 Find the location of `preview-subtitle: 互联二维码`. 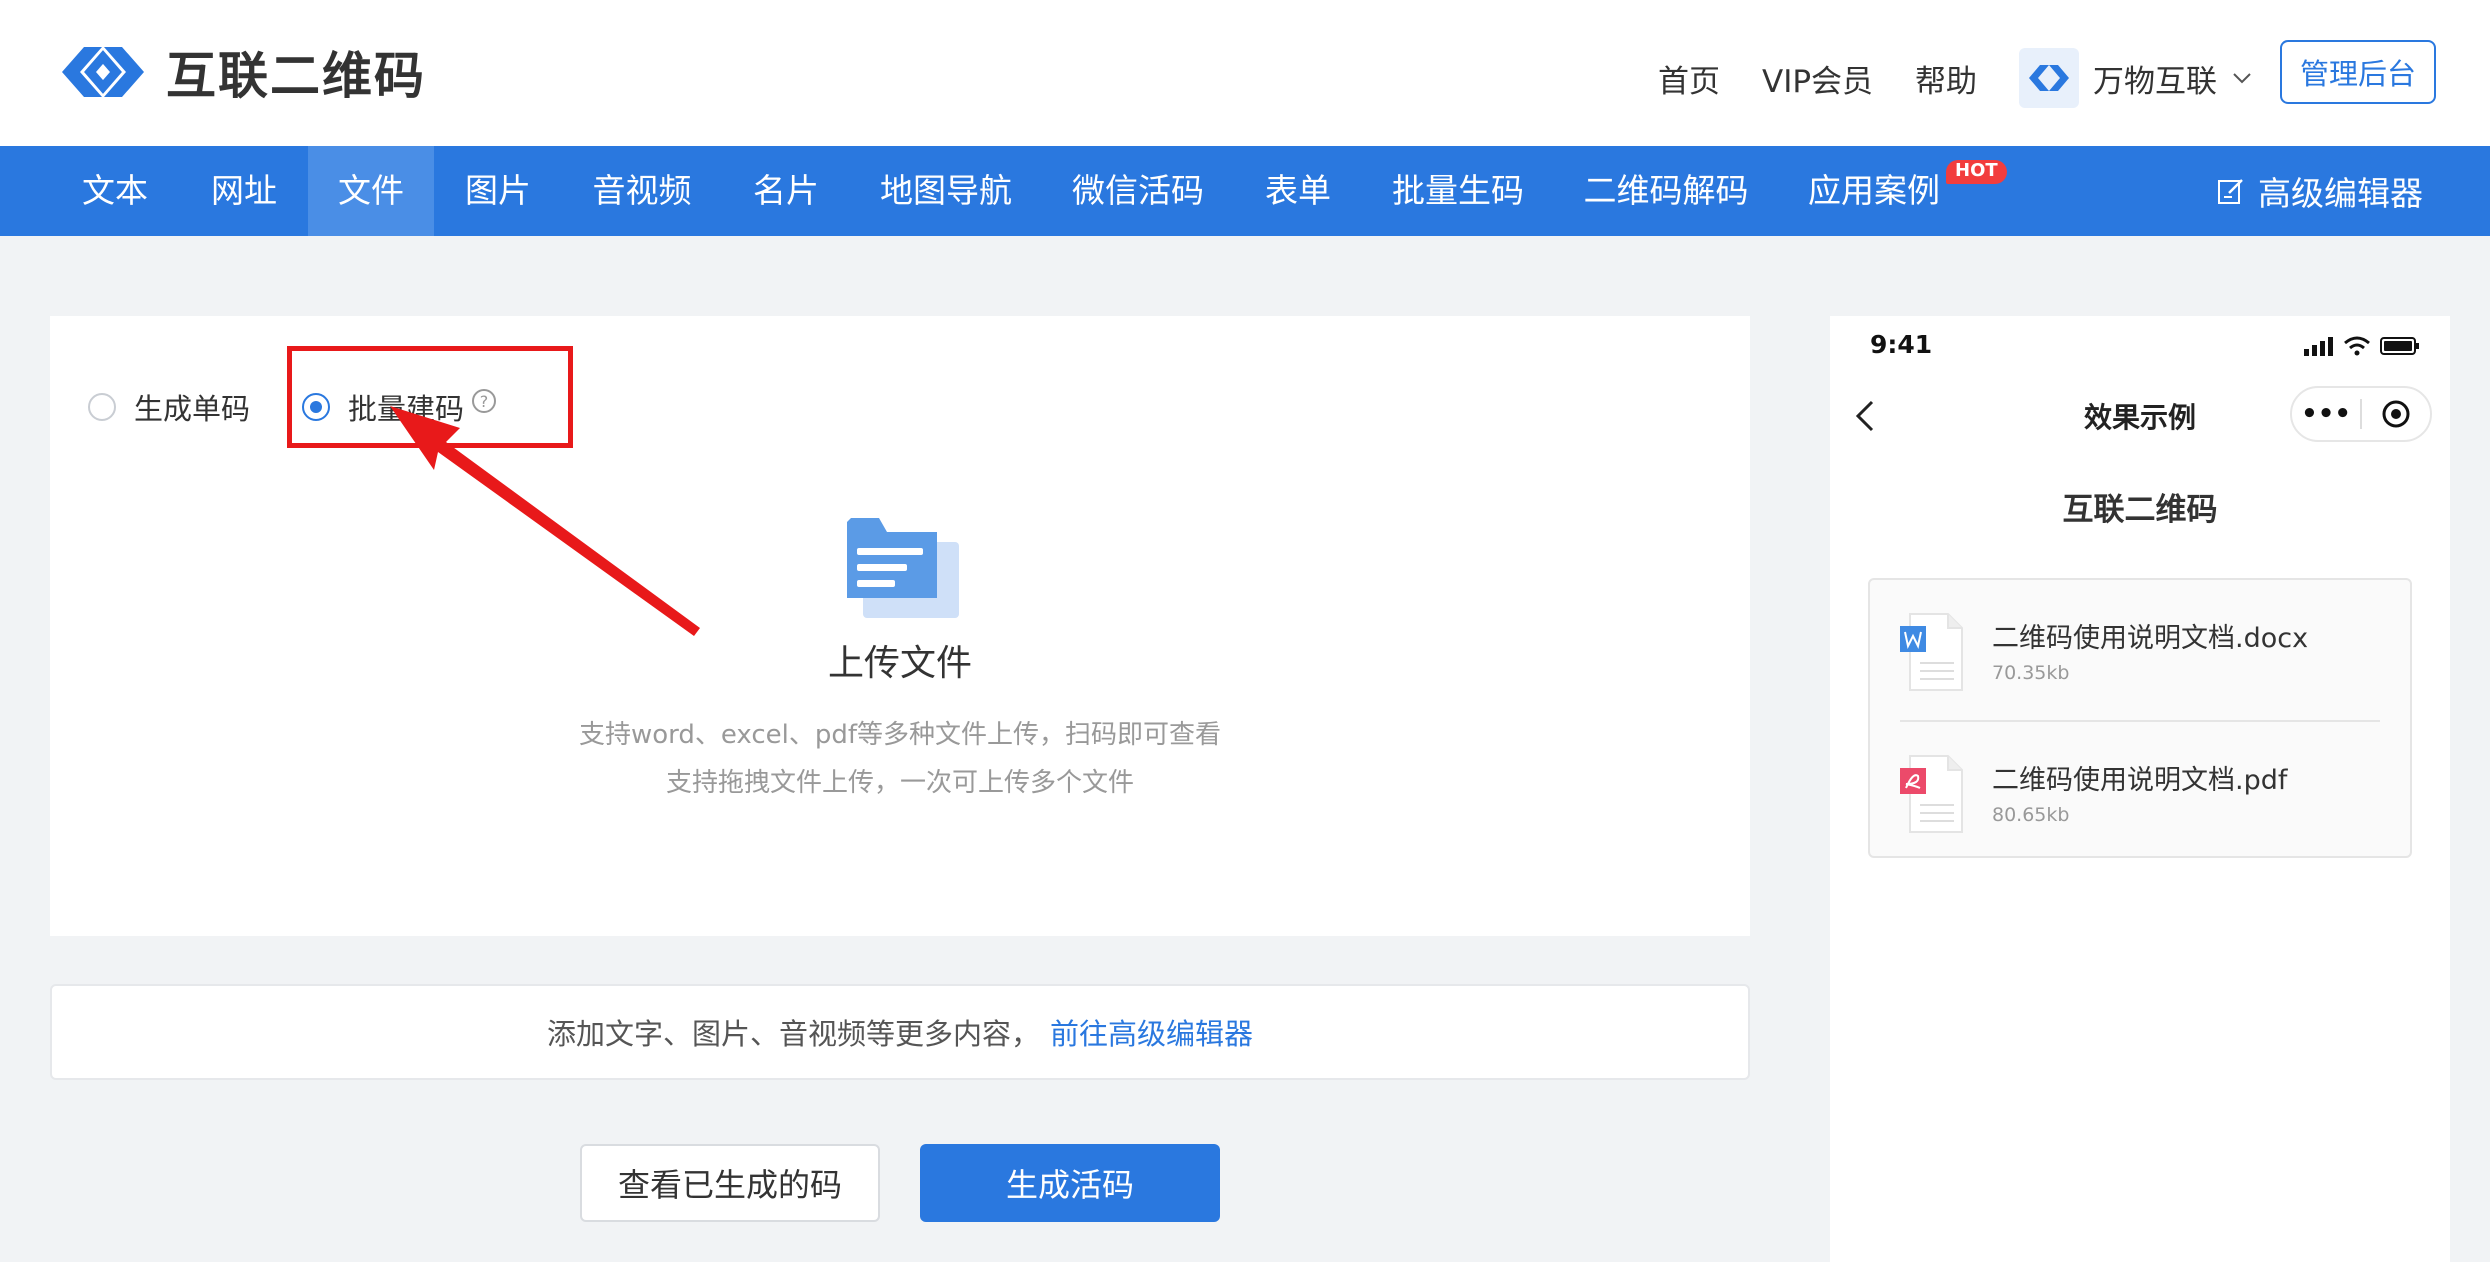

preview-subtitle: 互联二维码 is located at coordinates (2140, 510).